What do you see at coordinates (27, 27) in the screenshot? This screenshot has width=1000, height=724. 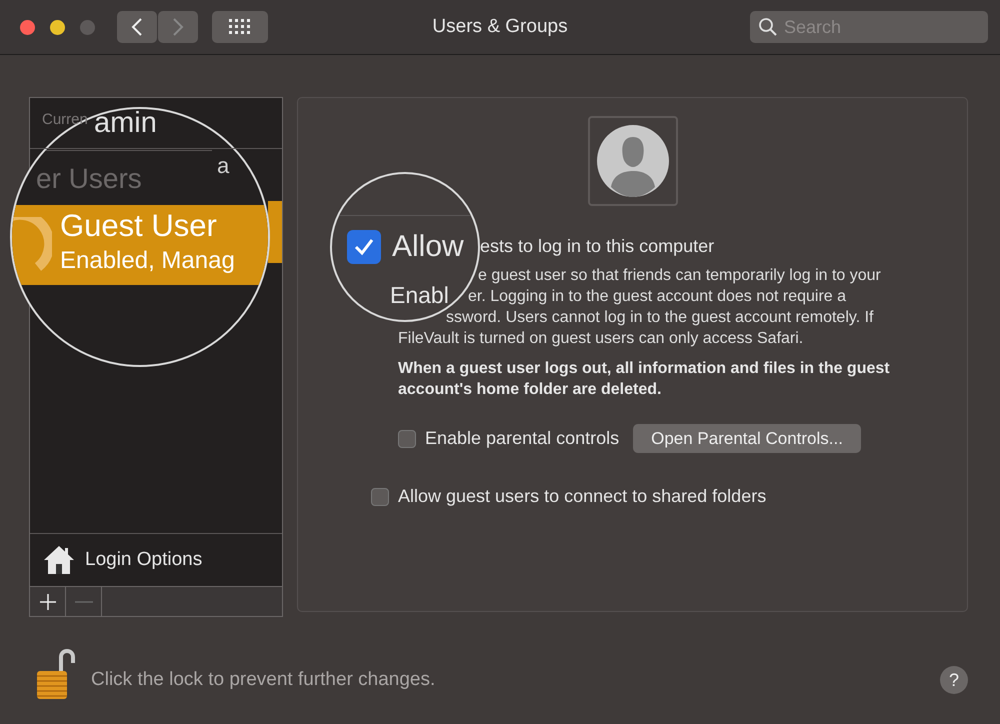 I see `close-button` at bounding box center [27, 27].